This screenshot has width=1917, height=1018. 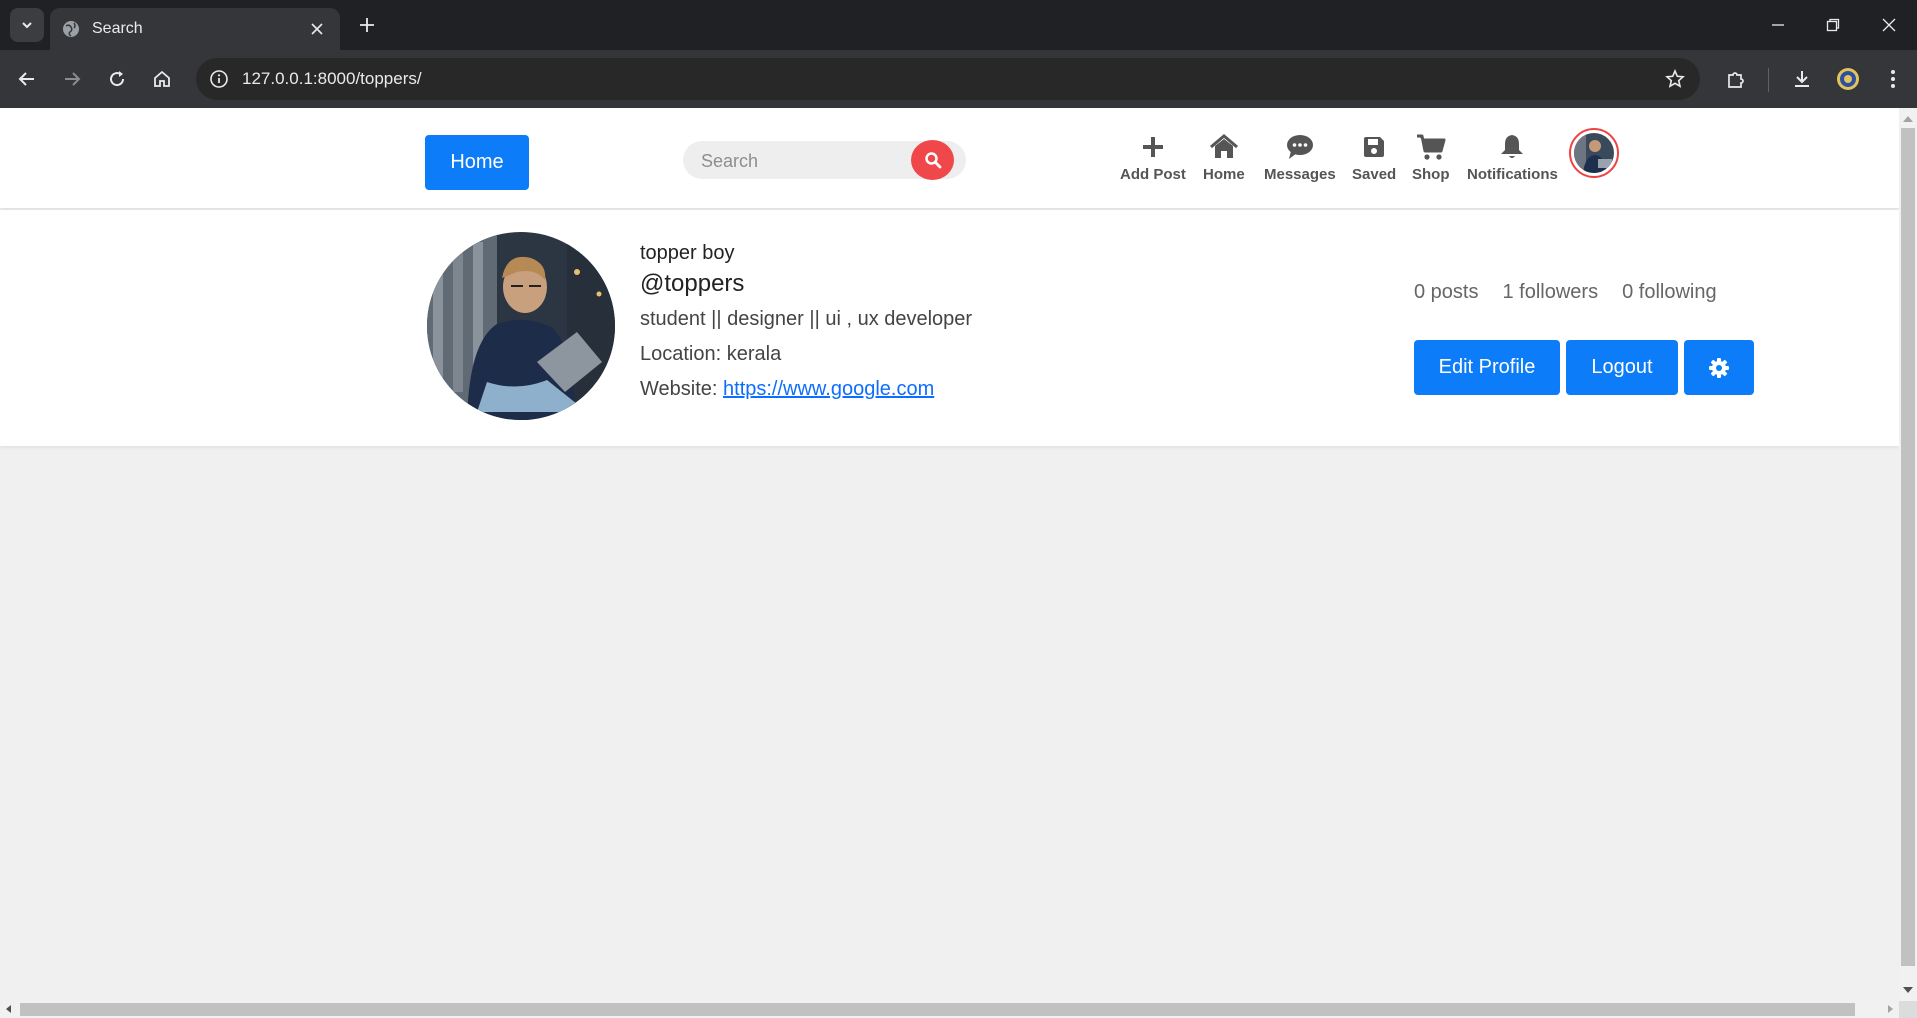 I want to click on edit-profile-button: Edit Profile, so click(x=1487, y=367).